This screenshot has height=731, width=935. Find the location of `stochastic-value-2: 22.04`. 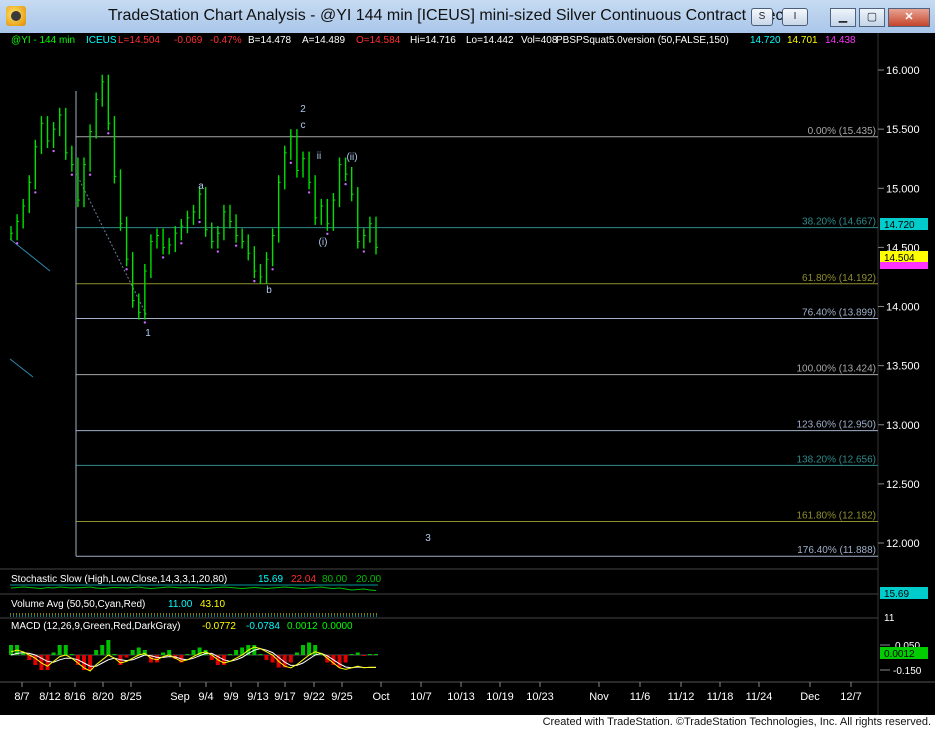

stochastic-value-2: 22.04 is located at coordinates (303, 579).